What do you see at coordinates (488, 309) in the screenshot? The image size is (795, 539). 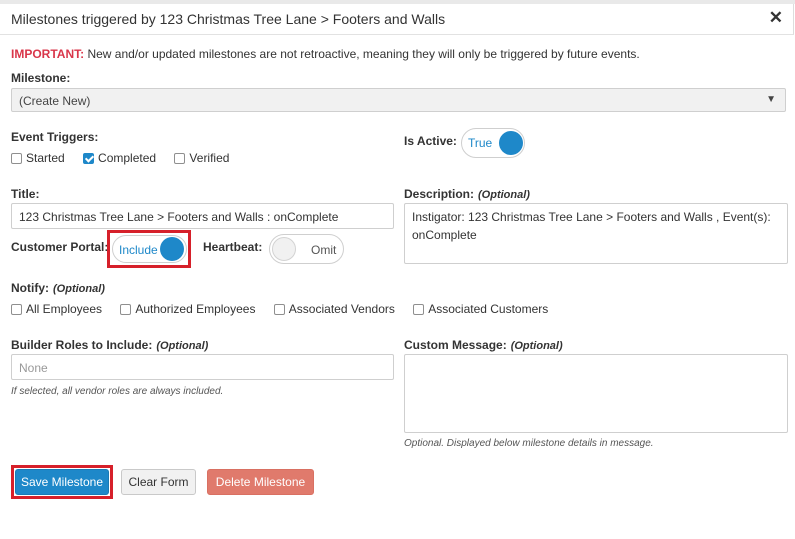 I see `notify-associated-customers-label: Associated Customers` at bounding box center [488, 309].